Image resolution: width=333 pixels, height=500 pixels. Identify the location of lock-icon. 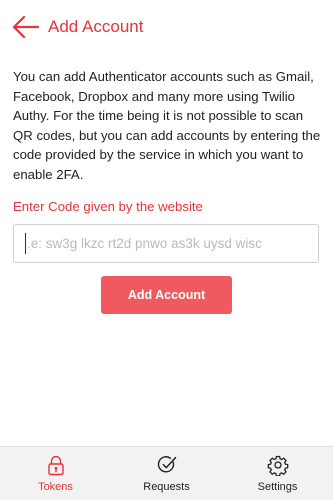
(55, 465).